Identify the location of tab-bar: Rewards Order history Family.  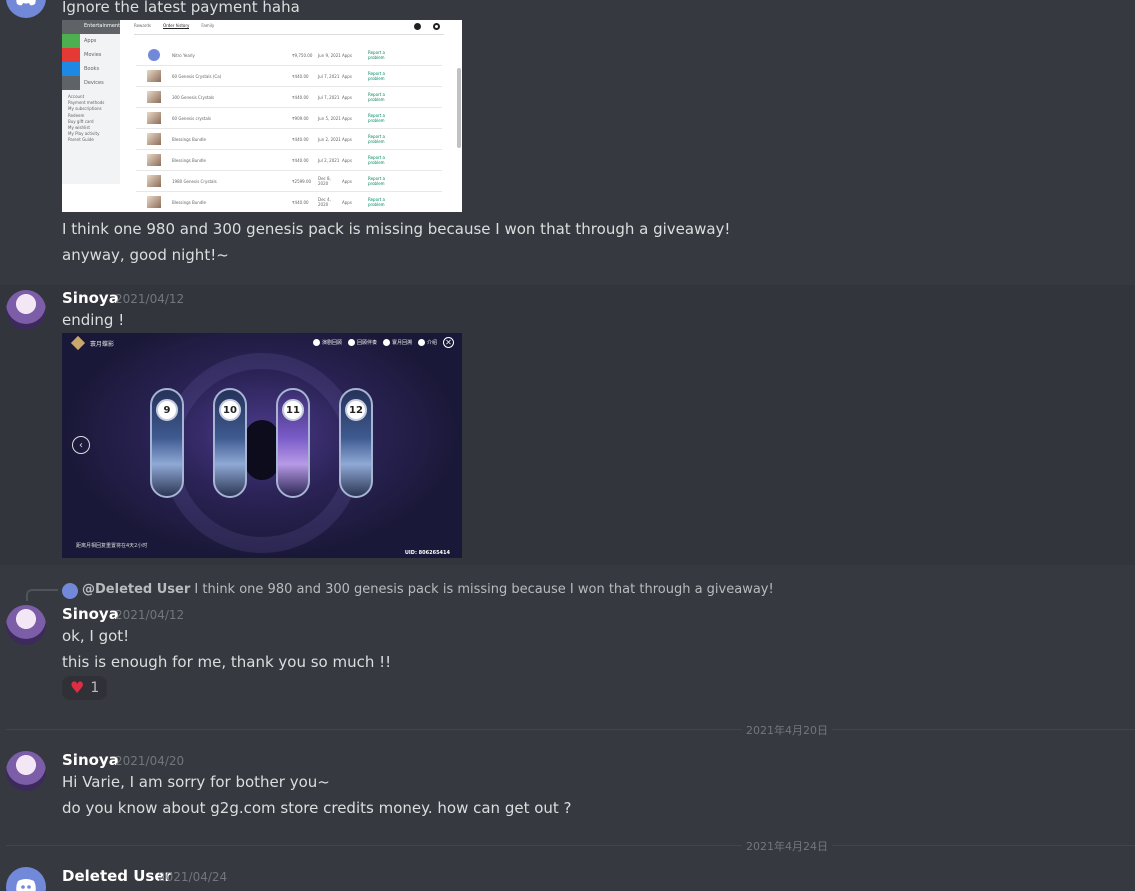
(174, 26).